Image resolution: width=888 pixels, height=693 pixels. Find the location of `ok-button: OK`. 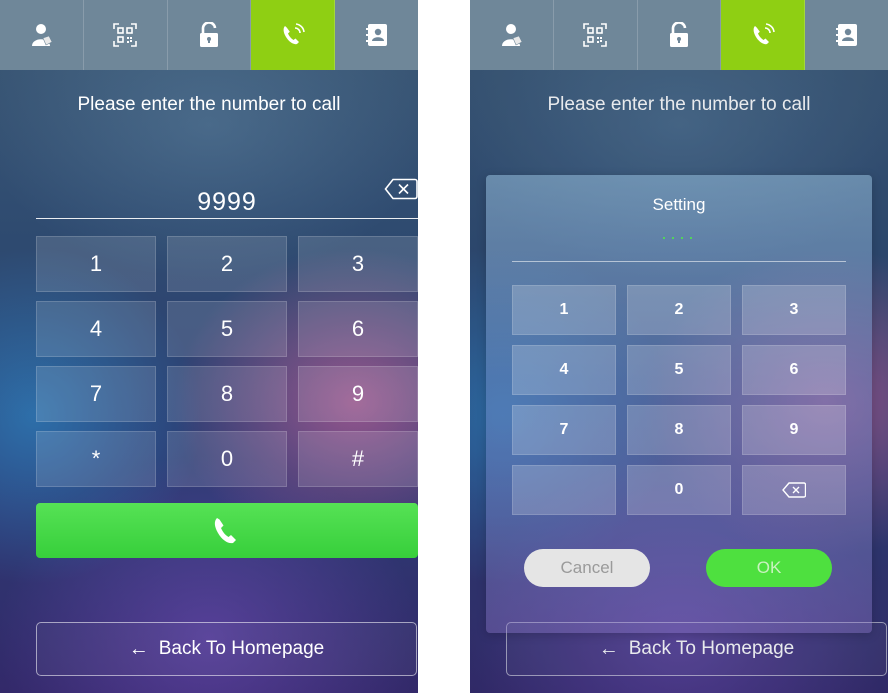

ok-button: OK is located at coordinates (769, 568).